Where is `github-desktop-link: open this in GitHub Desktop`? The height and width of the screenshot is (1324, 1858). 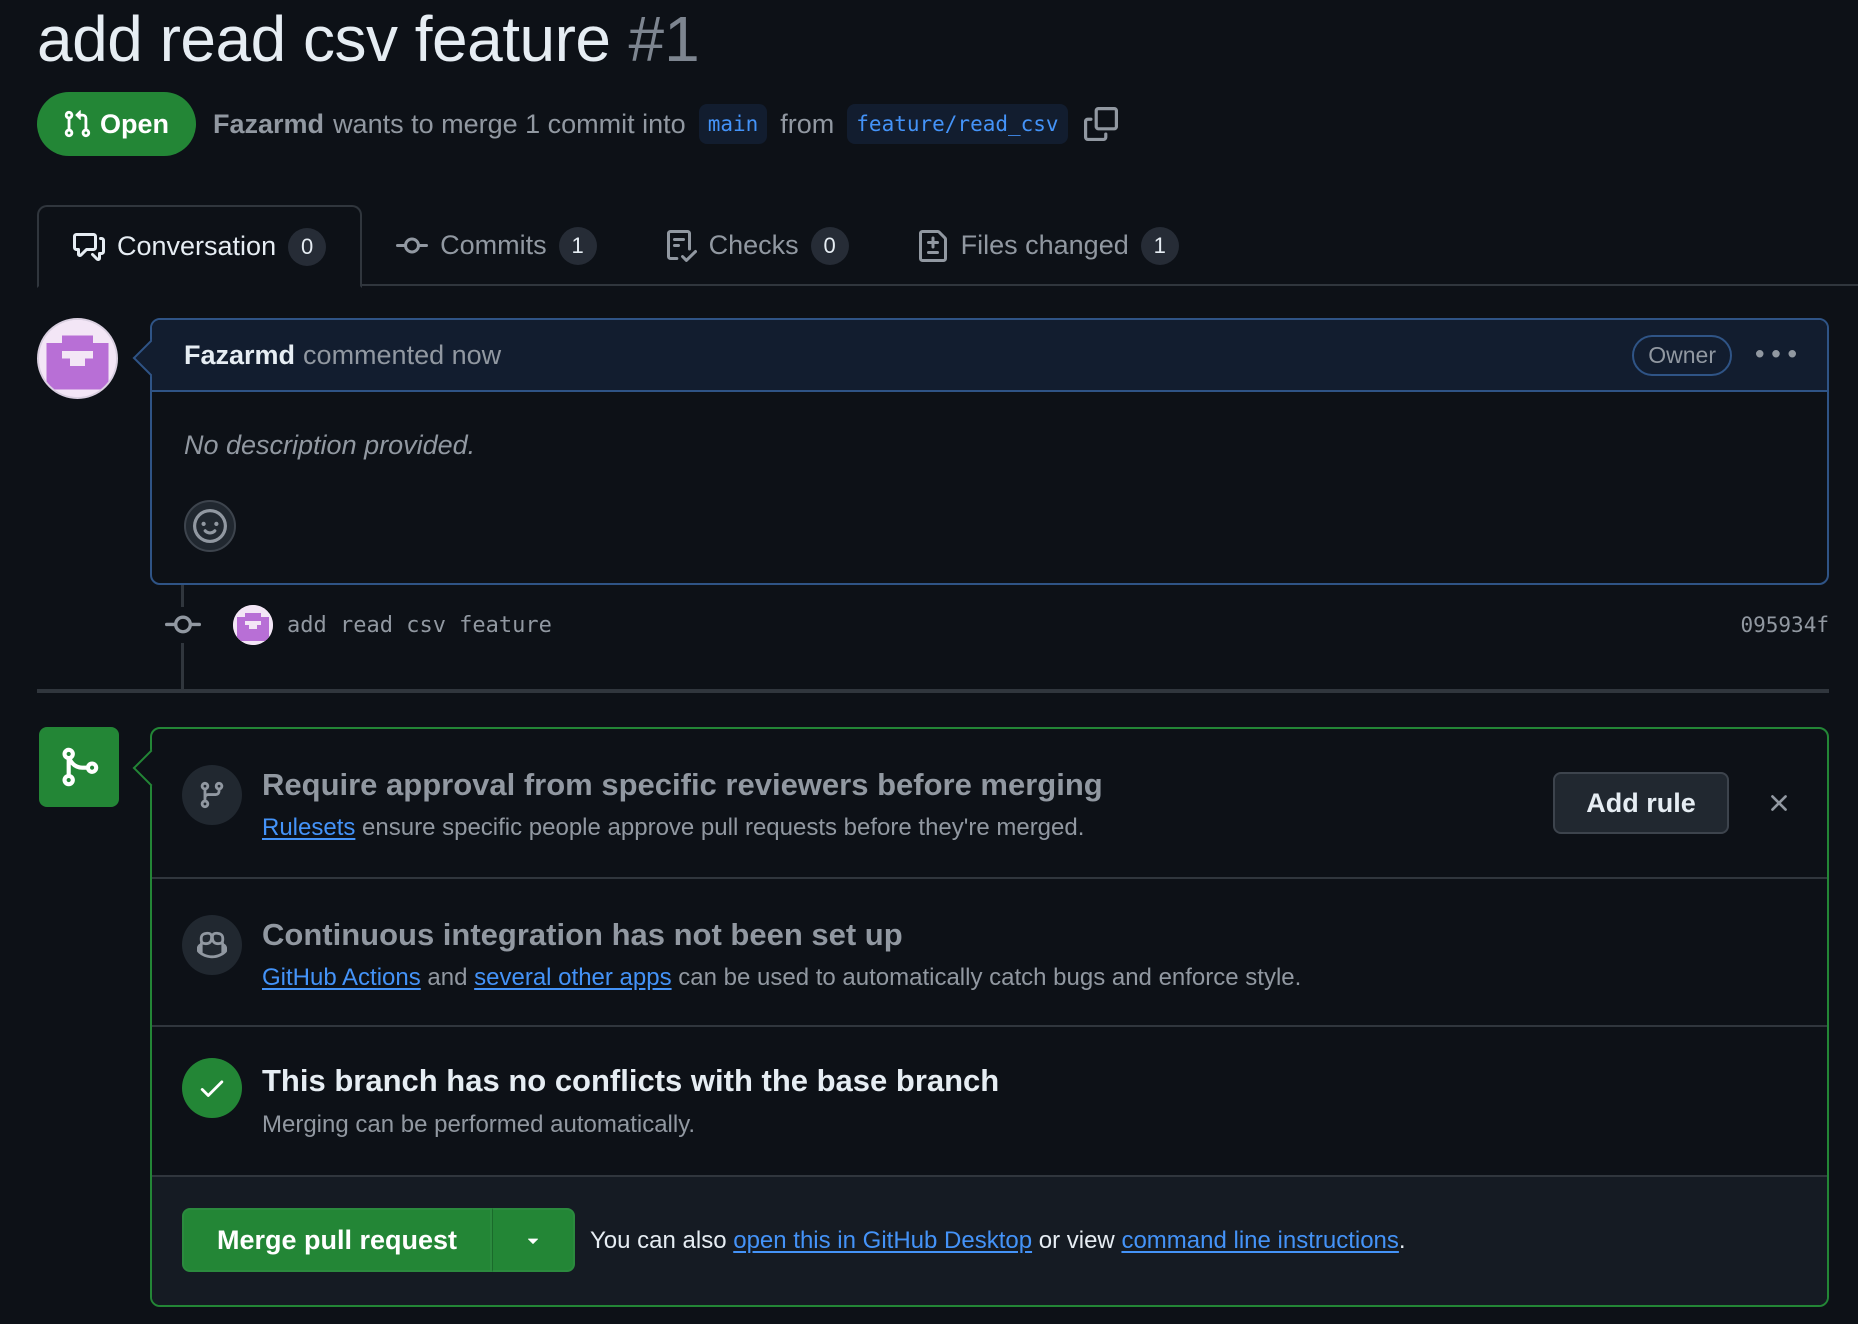
github-desktop-link: open this in GitHub Desktop is located at coordinates (882, 1240).